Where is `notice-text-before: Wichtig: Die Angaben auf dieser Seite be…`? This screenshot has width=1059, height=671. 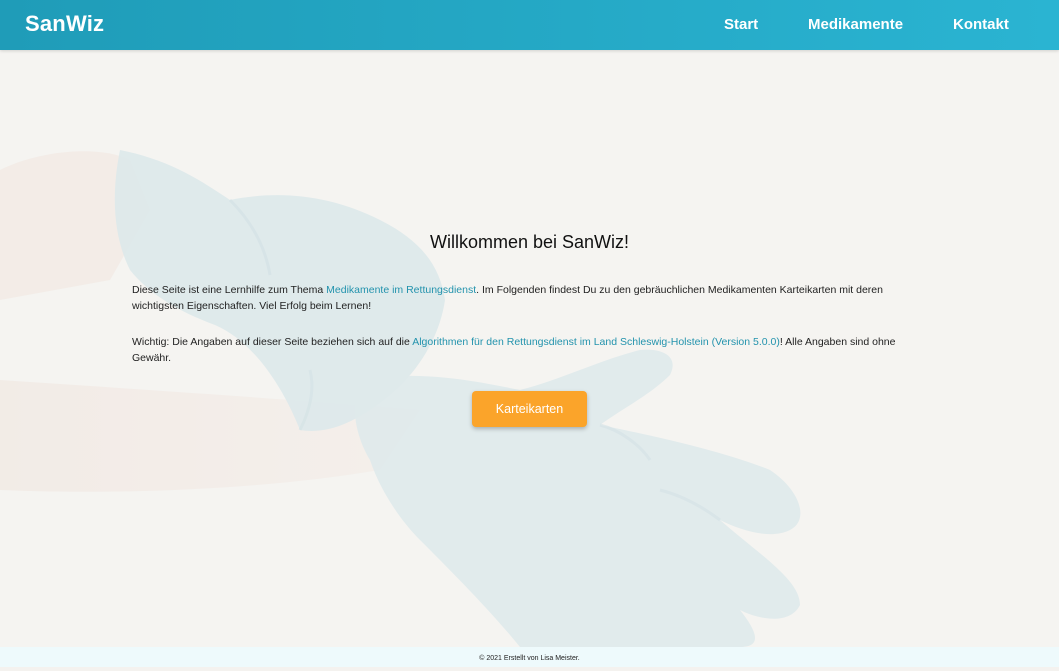 notice-text-before: Wichtig: Die Angaben auf dieser Seite be… is located at coordinates (272, 342).